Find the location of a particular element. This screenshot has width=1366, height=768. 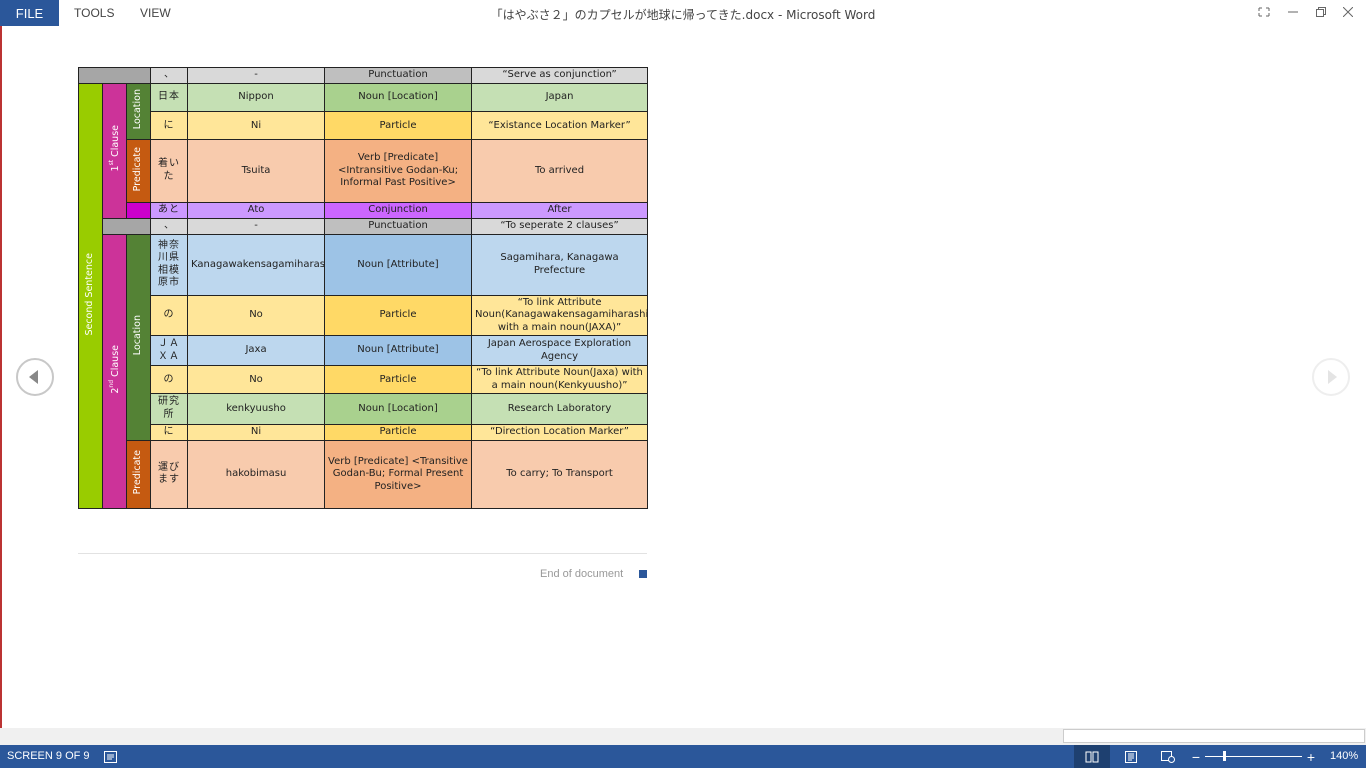

chevron-right-icon is located at coordinates (1332, 377).